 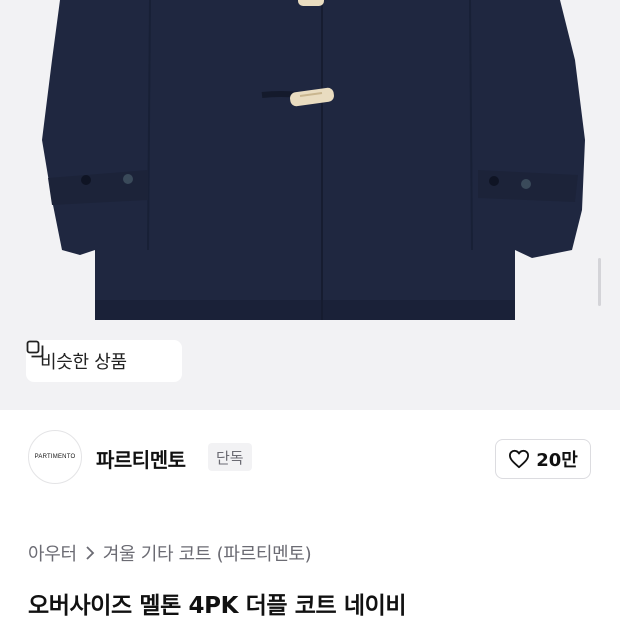 What do you see at coordinates (90, 553) in the screenshot?
I see `chevron-right-icon` at bounding box center [90, 553].